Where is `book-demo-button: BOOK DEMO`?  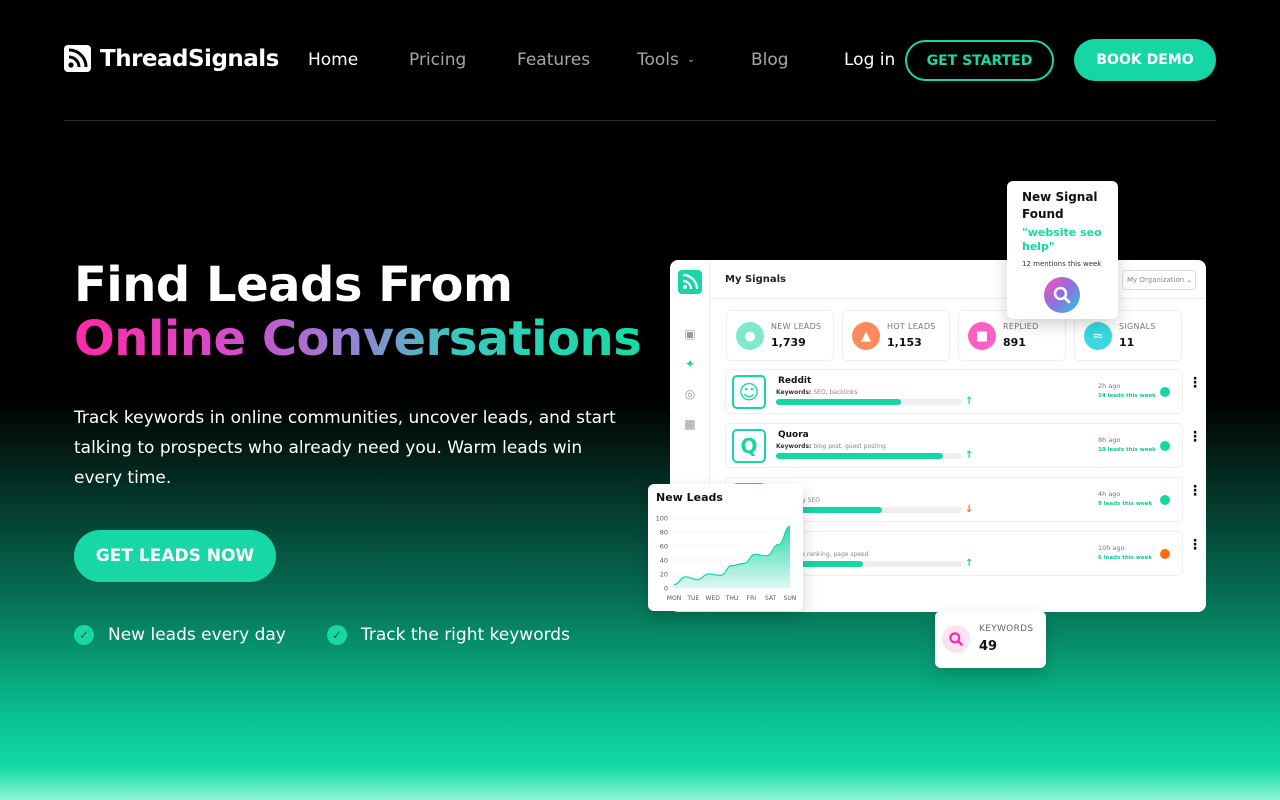
book-demo-button: BOOK DEMO is located at coordinates (1145, 60).